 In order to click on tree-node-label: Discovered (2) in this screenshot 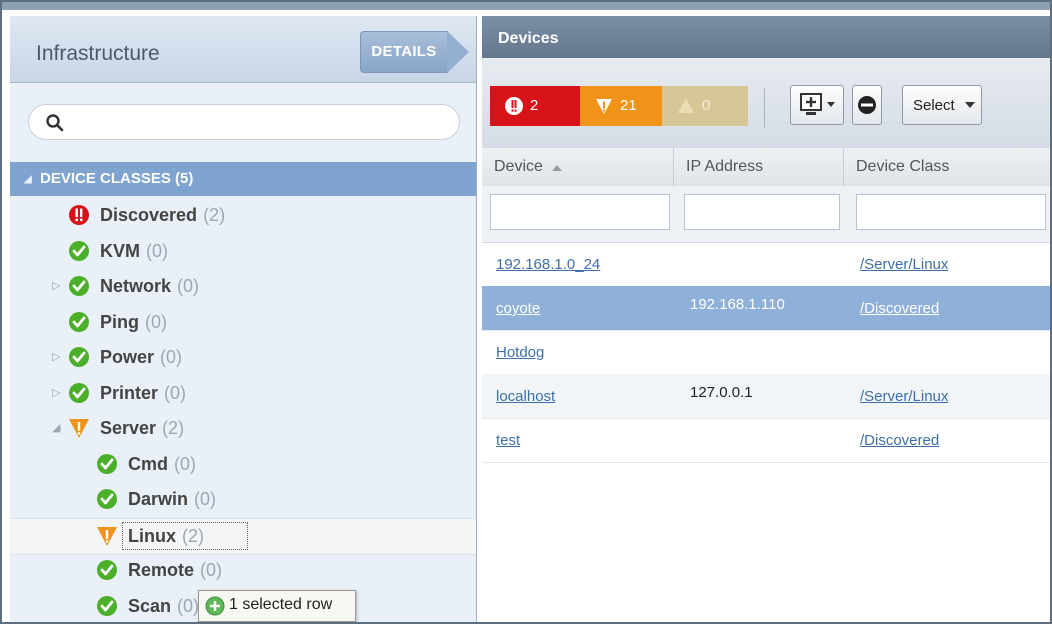, I will do `click(162, 215)`.